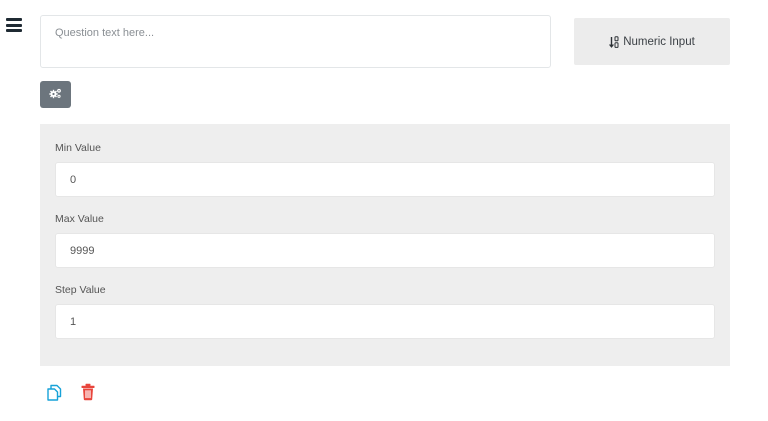  What do you see at coordinates (614, 41) in the screenshot?
I see `sort-numeric-icon` at bounding box center [614, 41].